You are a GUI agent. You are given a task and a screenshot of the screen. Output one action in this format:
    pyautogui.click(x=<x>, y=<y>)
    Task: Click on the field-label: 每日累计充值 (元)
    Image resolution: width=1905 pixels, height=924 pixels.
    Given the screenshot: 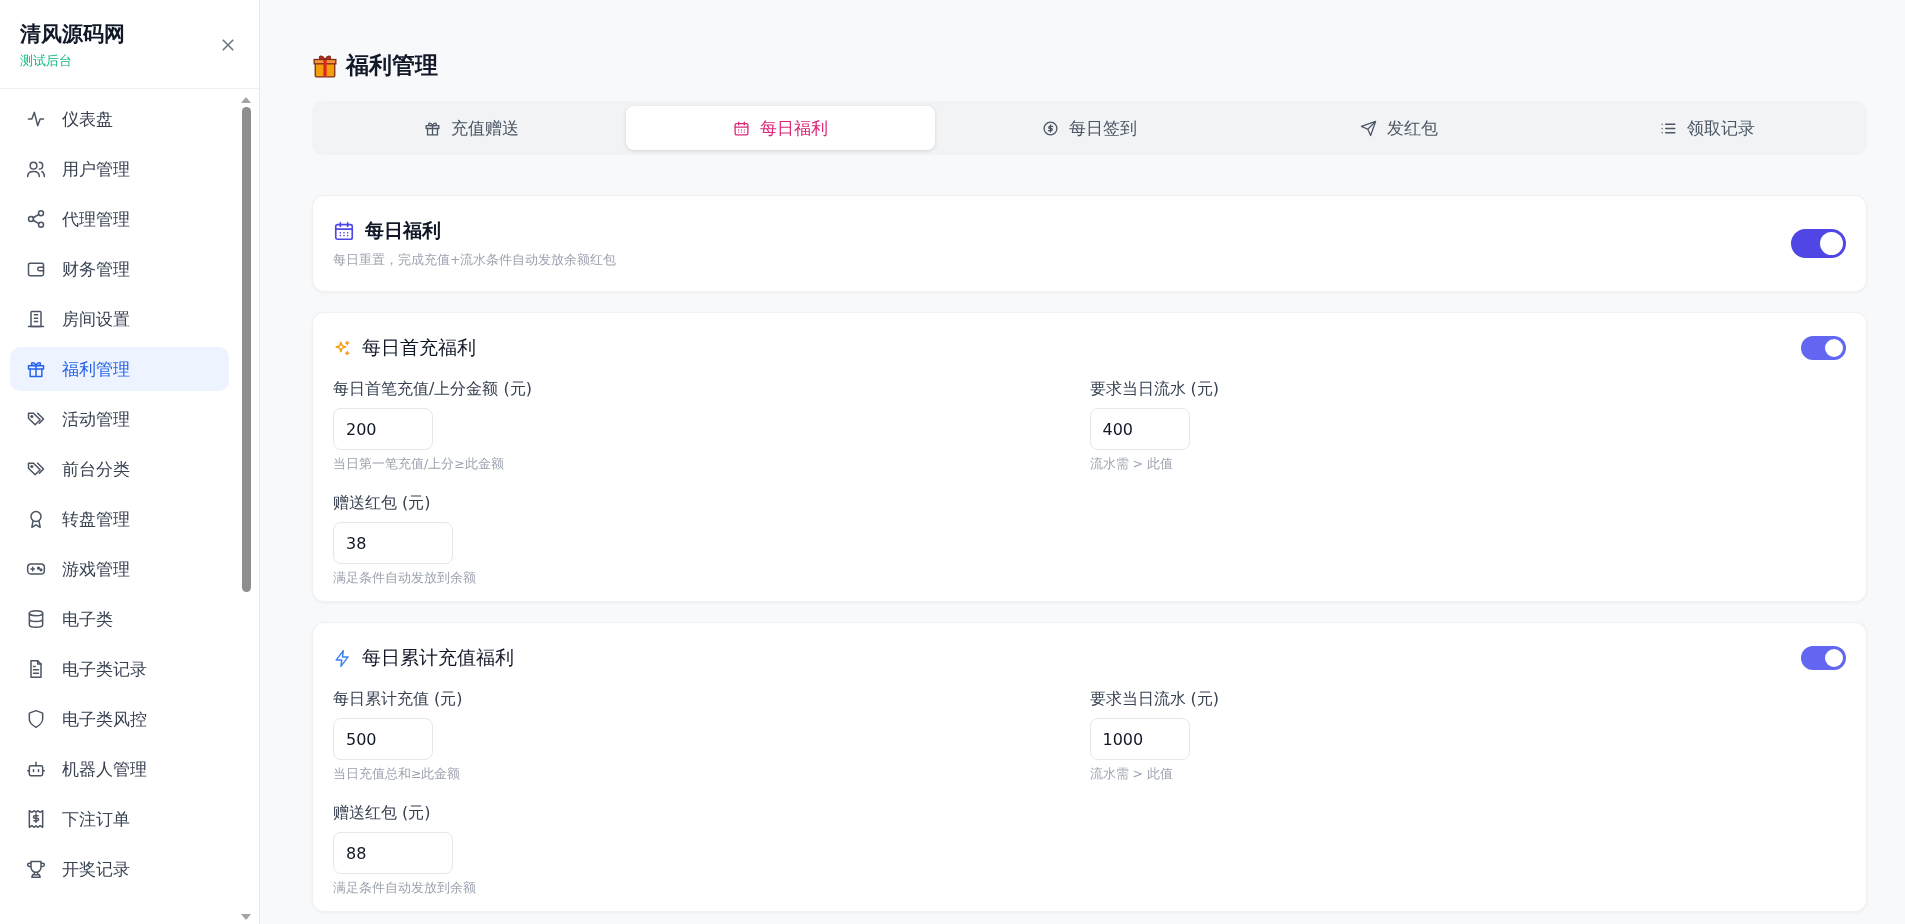 What is the action you would take?
    pyautogui.click(x=398, y=699)
    